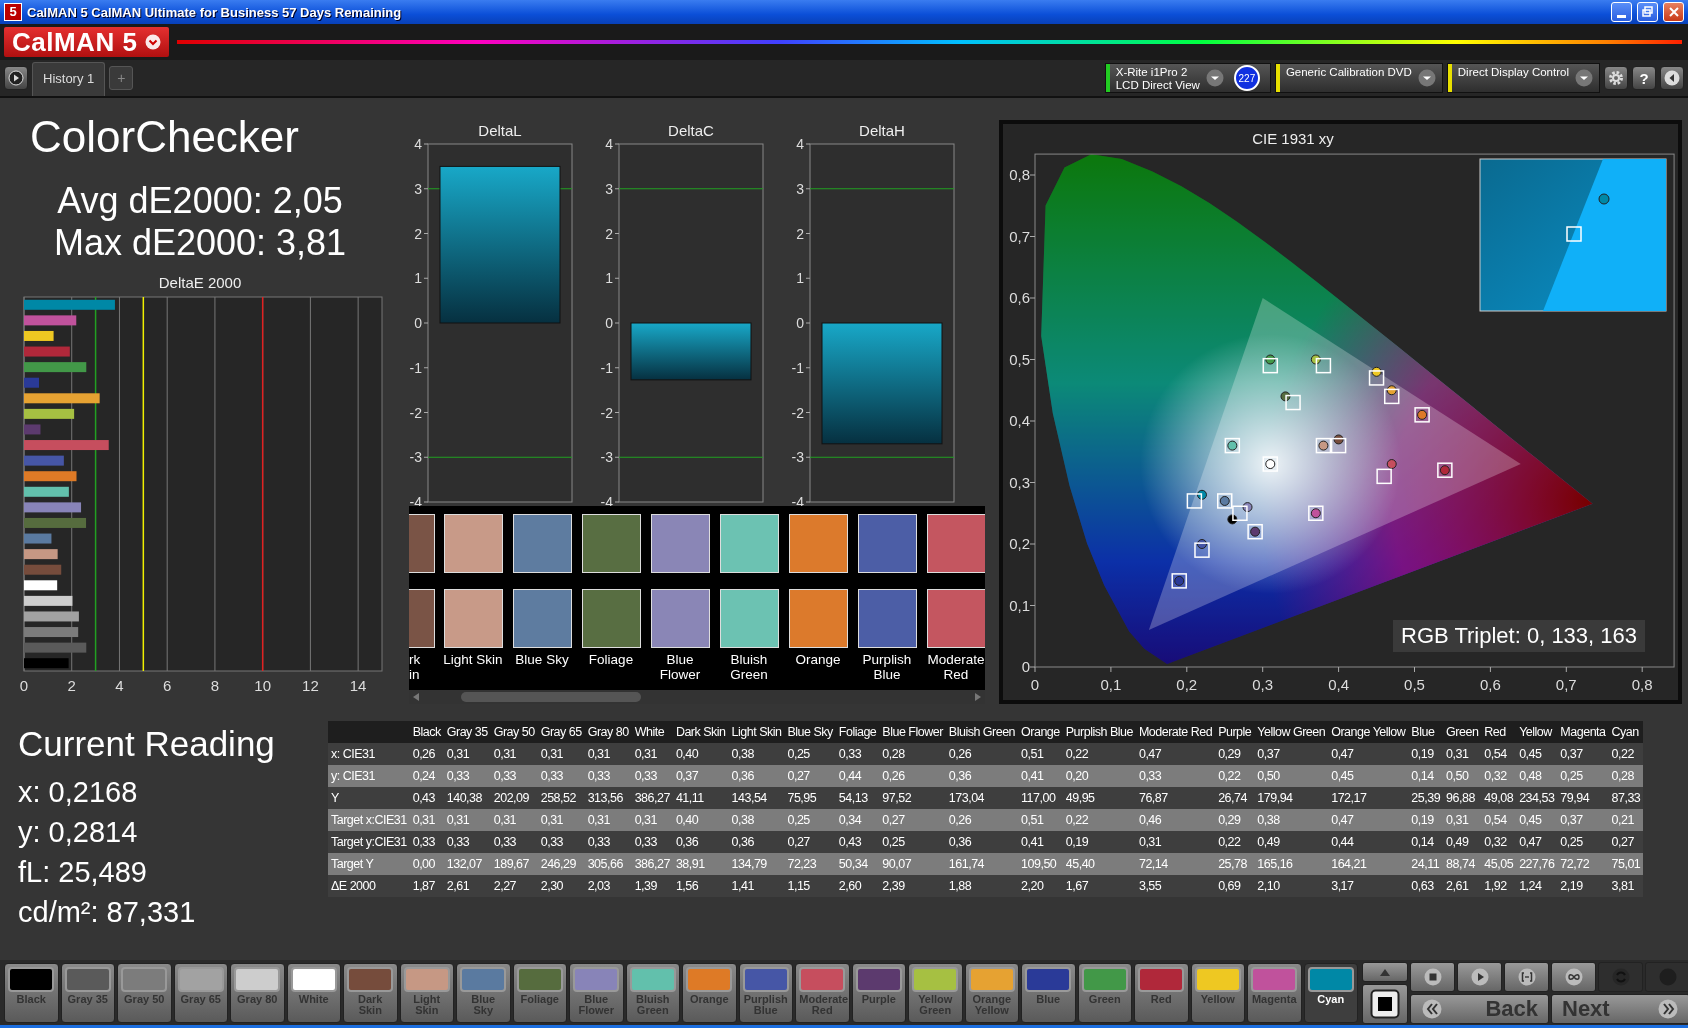 The height and width of the screenshot is (1028, 1688). Describe the element at coordinates (69, 79) in the screenshot. I see `tab: History 1` at that location.